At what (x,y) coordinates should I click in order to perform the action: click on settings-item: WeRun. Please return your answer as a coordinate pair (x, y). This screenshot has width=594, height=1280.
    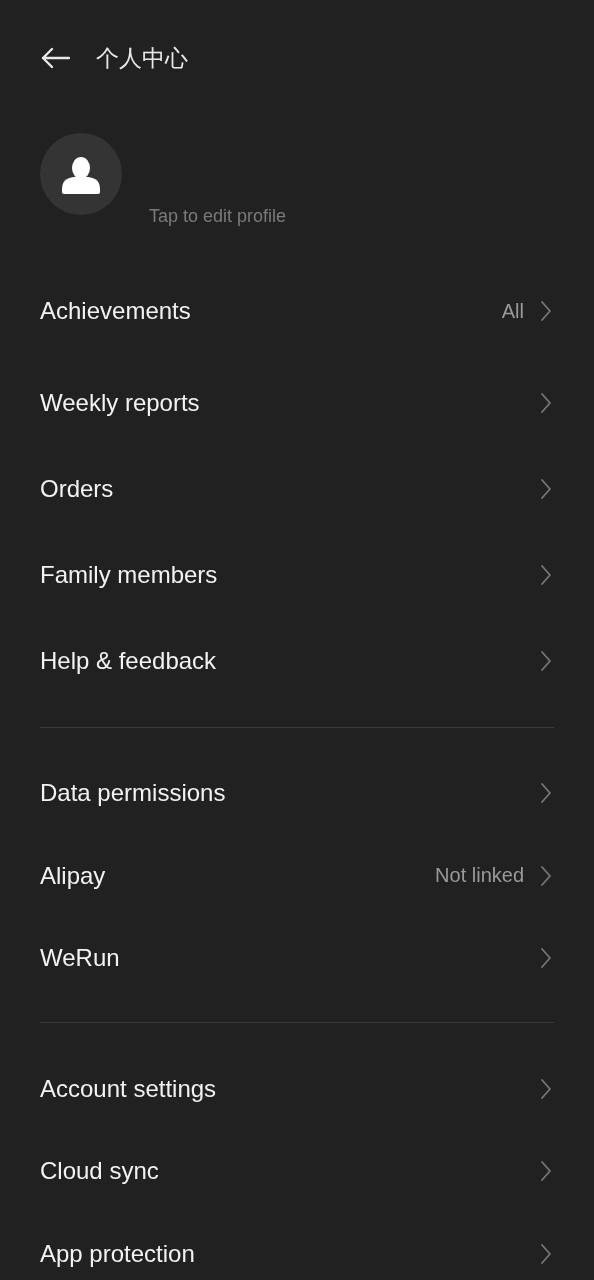
    Looking at the image, I should click on (297, 958).